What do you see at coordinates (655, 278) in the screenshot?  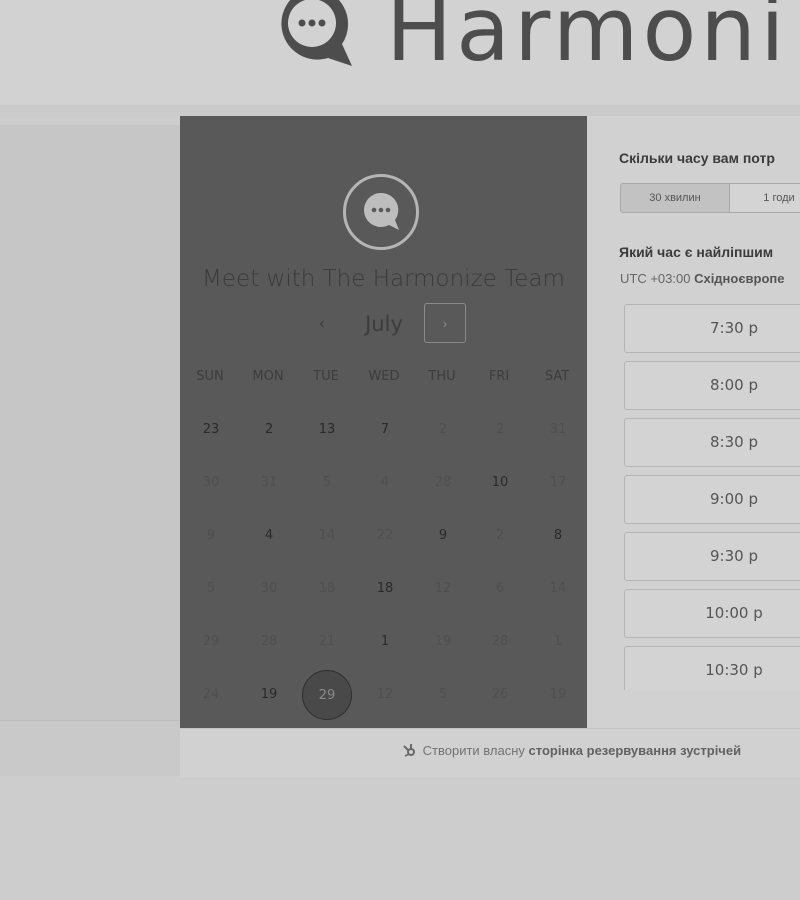 I see `timezone-offset: UTC +03:00` at bounding box center [655, 278].